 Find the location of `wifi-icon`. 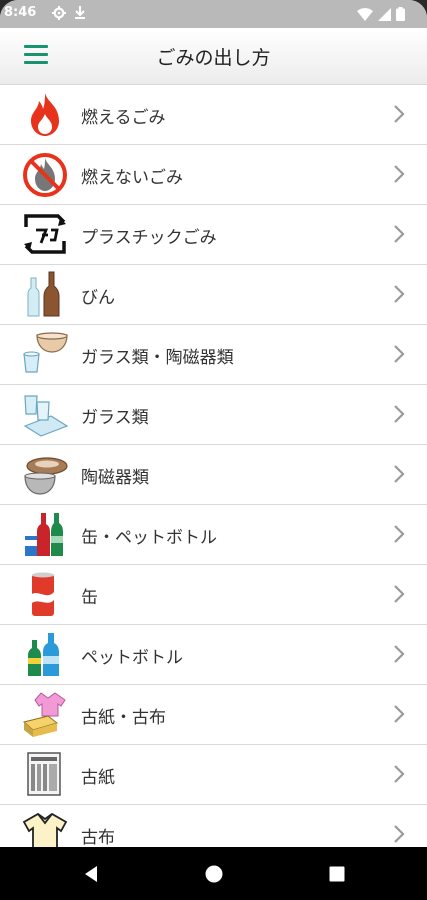

wifi-icon is located at coordinates (365, 14).